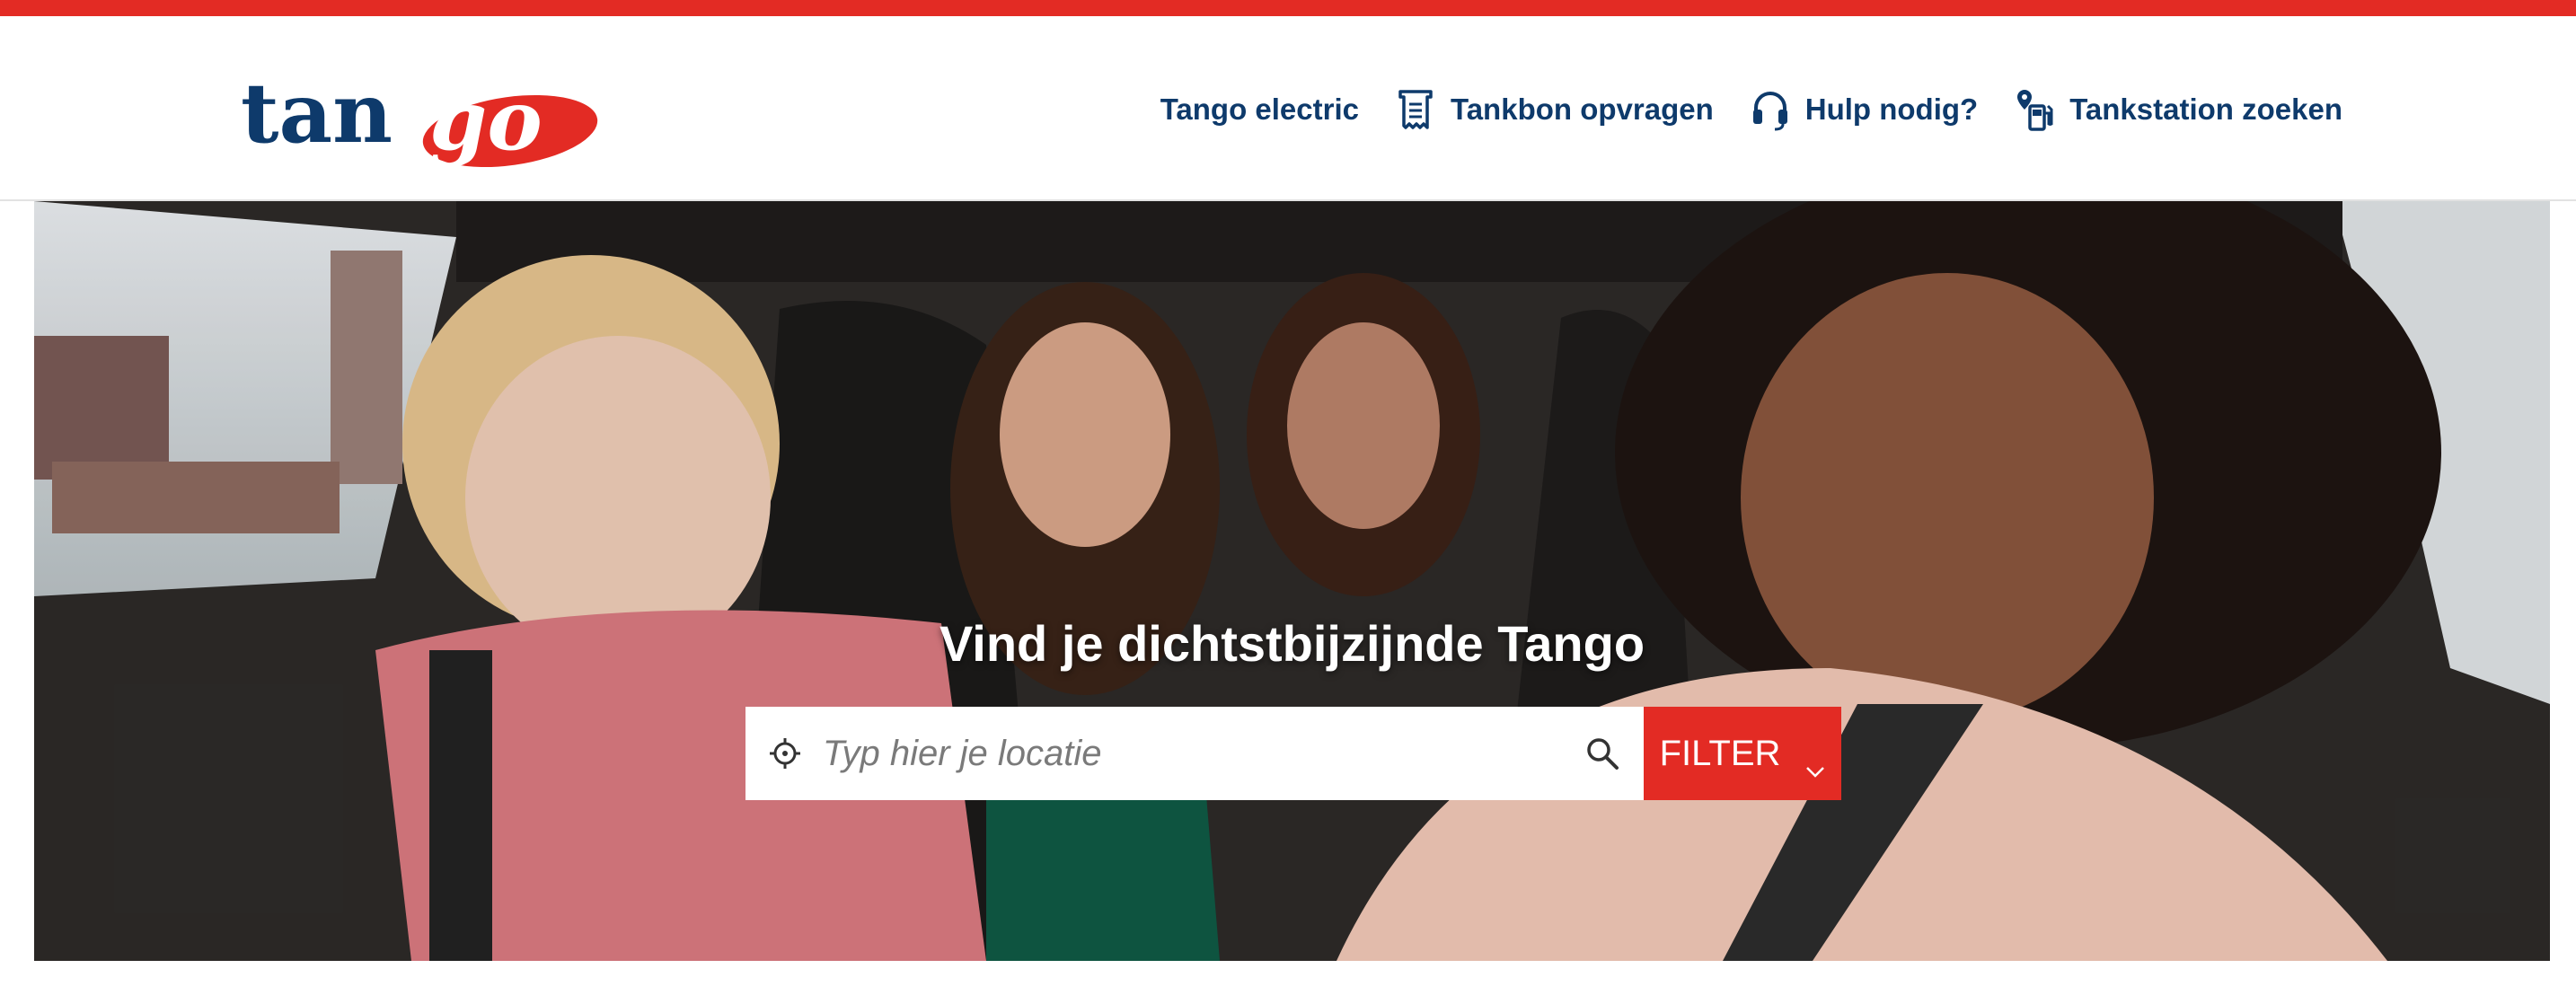  What do you see at coordinates (420, 117) in the screenshot?
I see `tango-logo: tan go` at bounding box center [420, 117].